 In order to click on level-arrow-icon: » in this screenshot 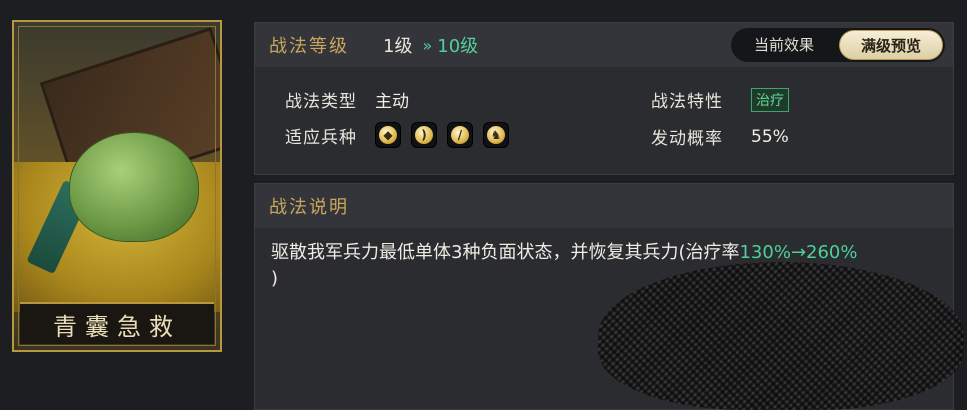, I will do `click(427, 45)`.